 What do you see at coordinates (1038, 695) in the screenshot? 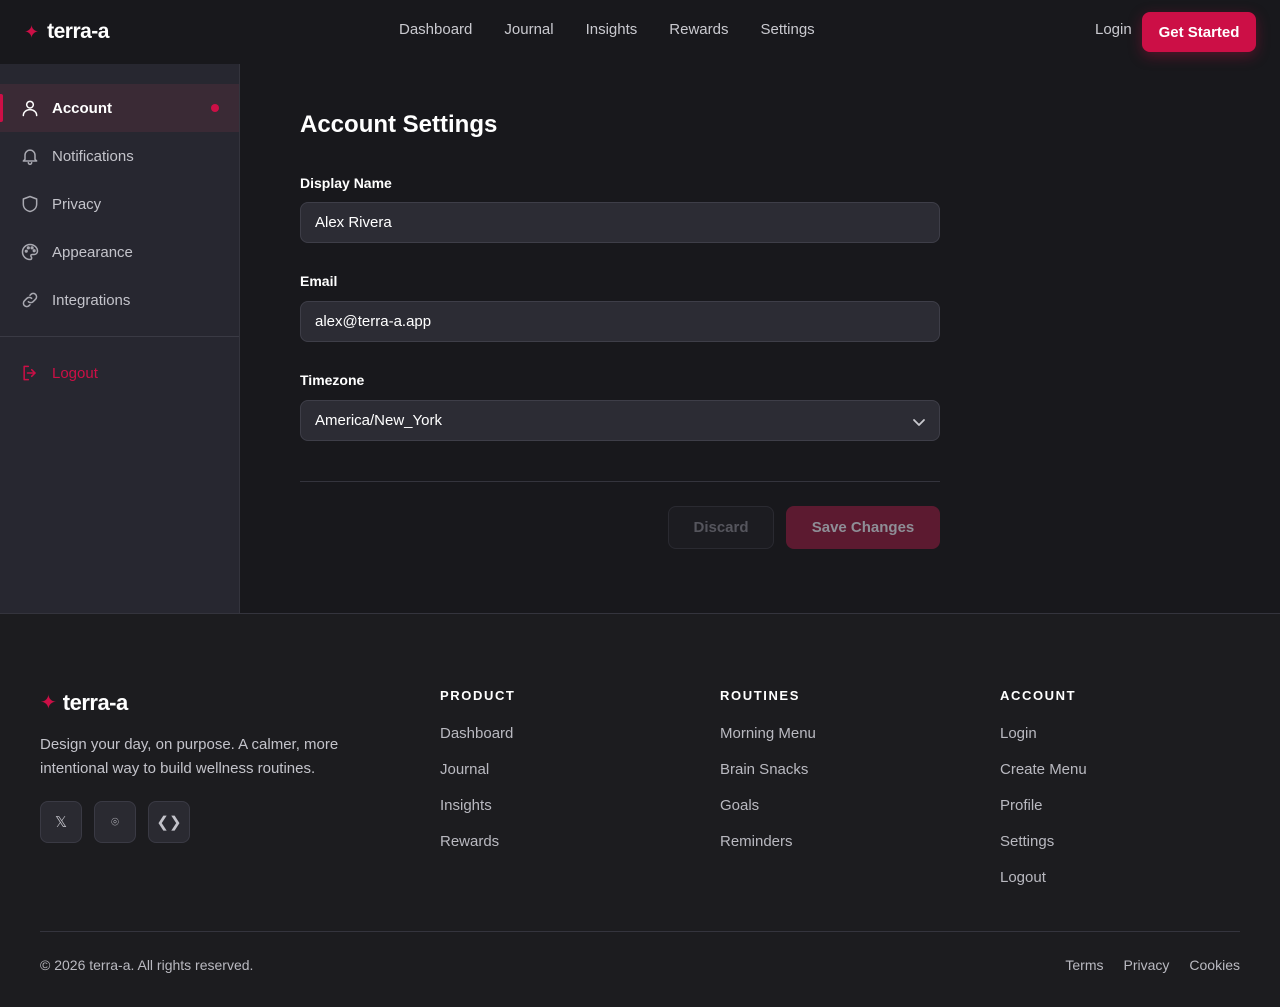
I see `footer-column-title: ACCOUNT` at bounding box center [1038, 695].